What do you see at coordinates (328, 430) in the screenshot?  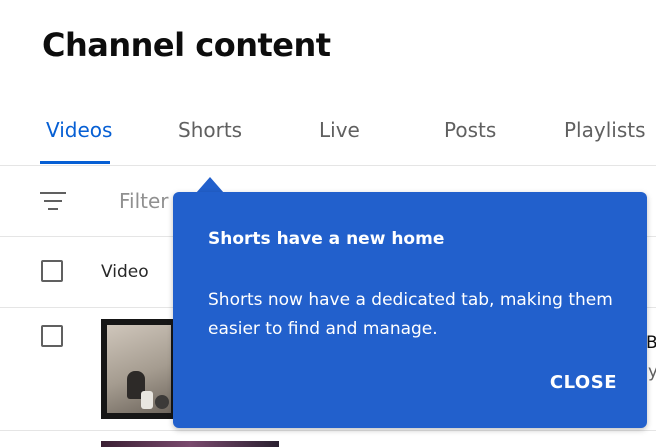 I see `row-divider` at bounding box center [328, 430].